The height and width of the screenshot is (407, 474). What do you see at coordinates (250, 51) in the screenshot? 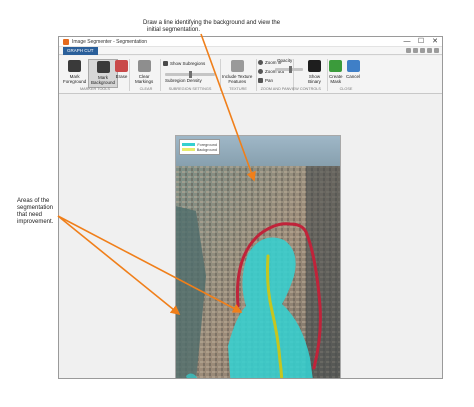
I see `tab-row: GRAPH CUT` at bounding box center [250, 51].